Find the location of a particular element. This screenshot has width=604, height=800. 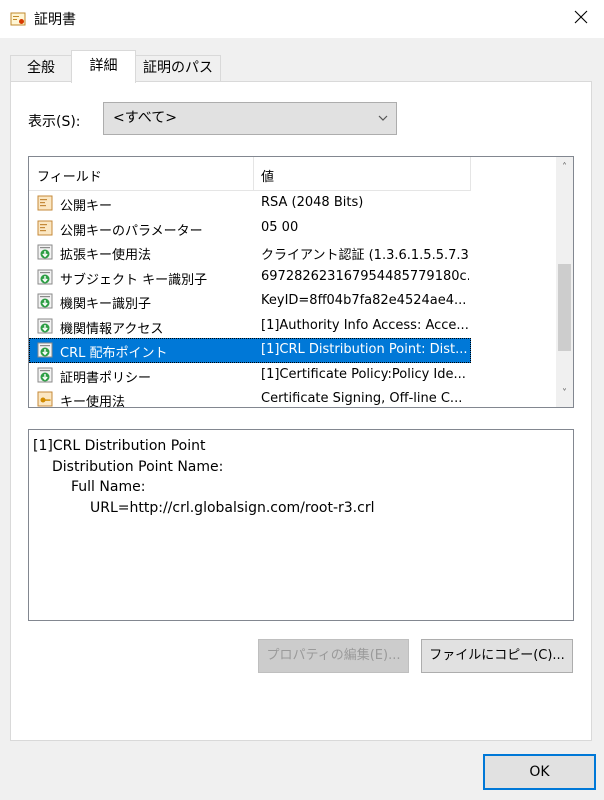

close-icon is located at coordinates (581, 19).